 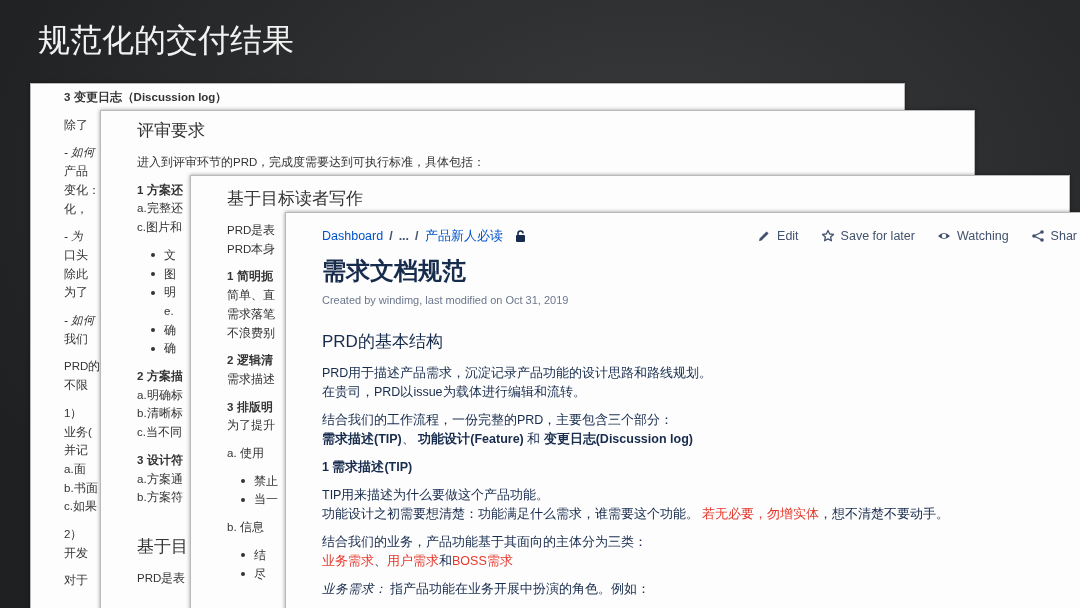 I want to click on paragraph: a. 使用, so click(x=245, y=454).